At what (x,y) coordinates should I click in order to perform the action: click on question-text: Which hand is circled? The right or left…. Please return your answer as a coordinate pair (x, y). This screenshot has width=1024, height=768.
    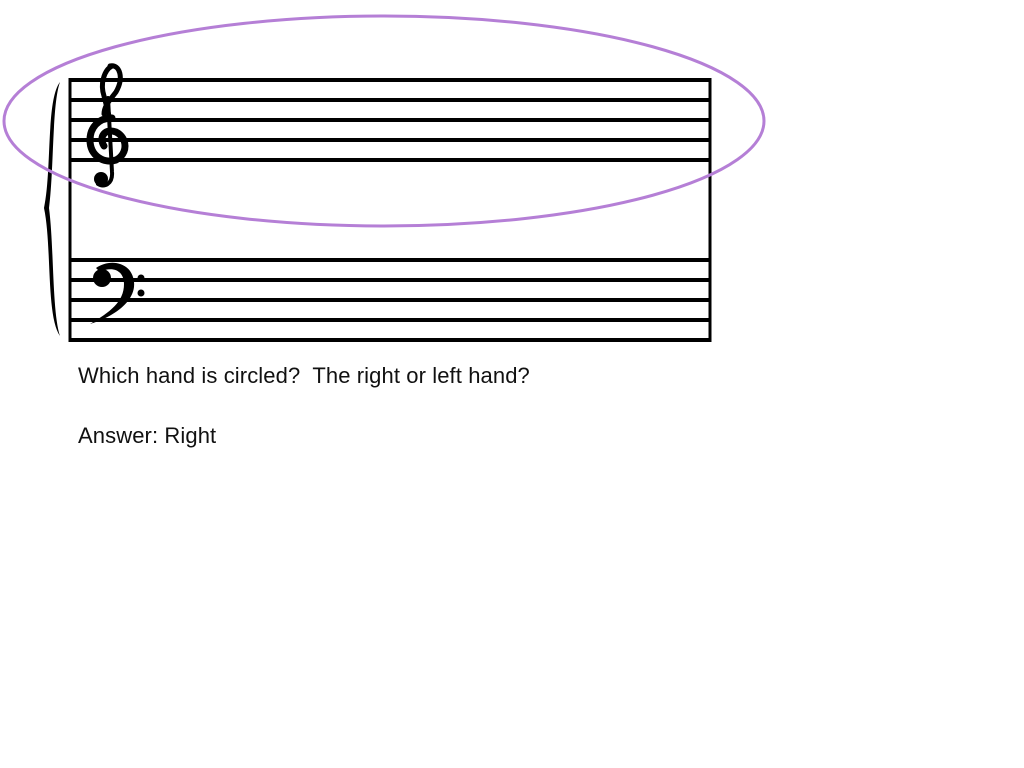
    Looking at the image, I should click on (304, 375).